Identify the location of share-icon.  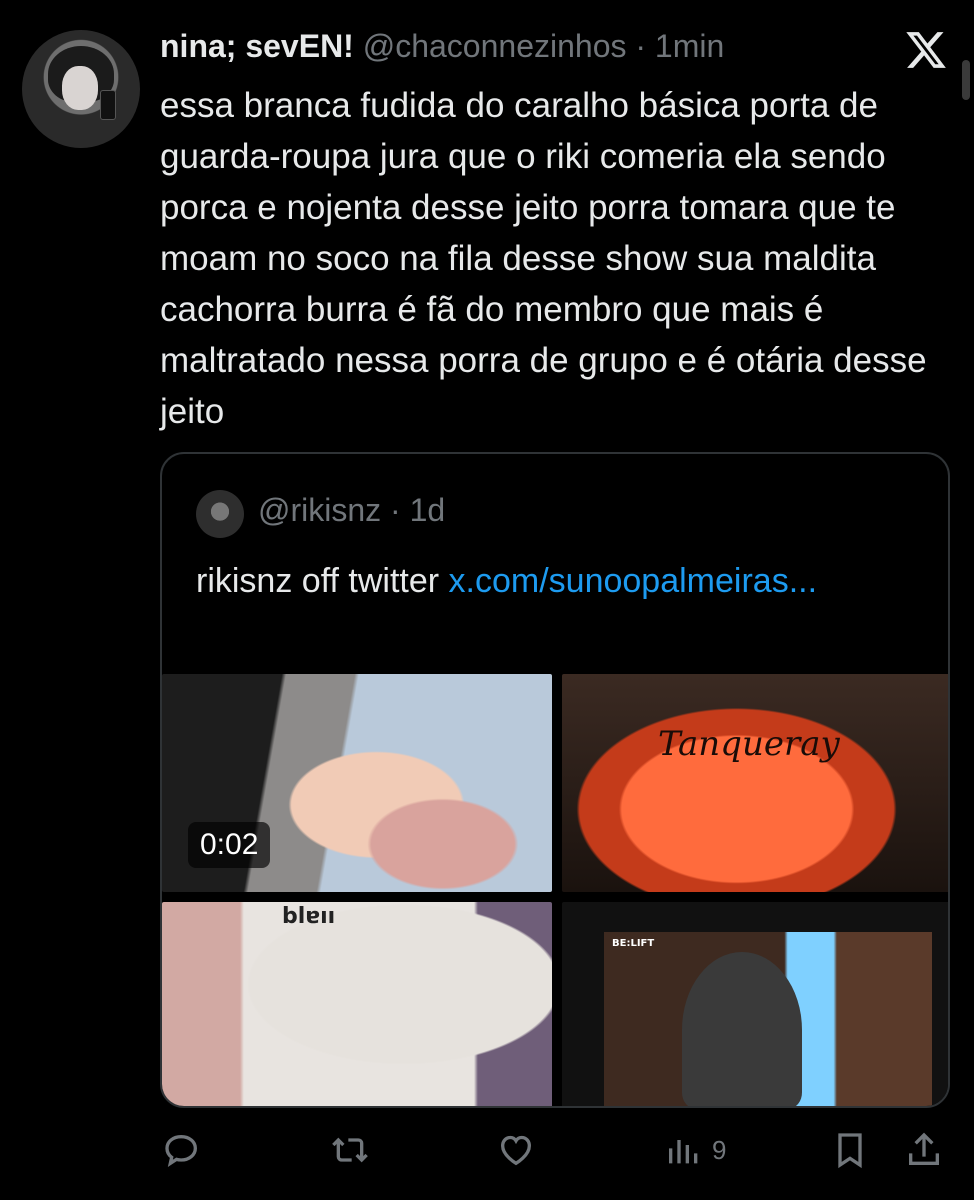
(924, 1148).